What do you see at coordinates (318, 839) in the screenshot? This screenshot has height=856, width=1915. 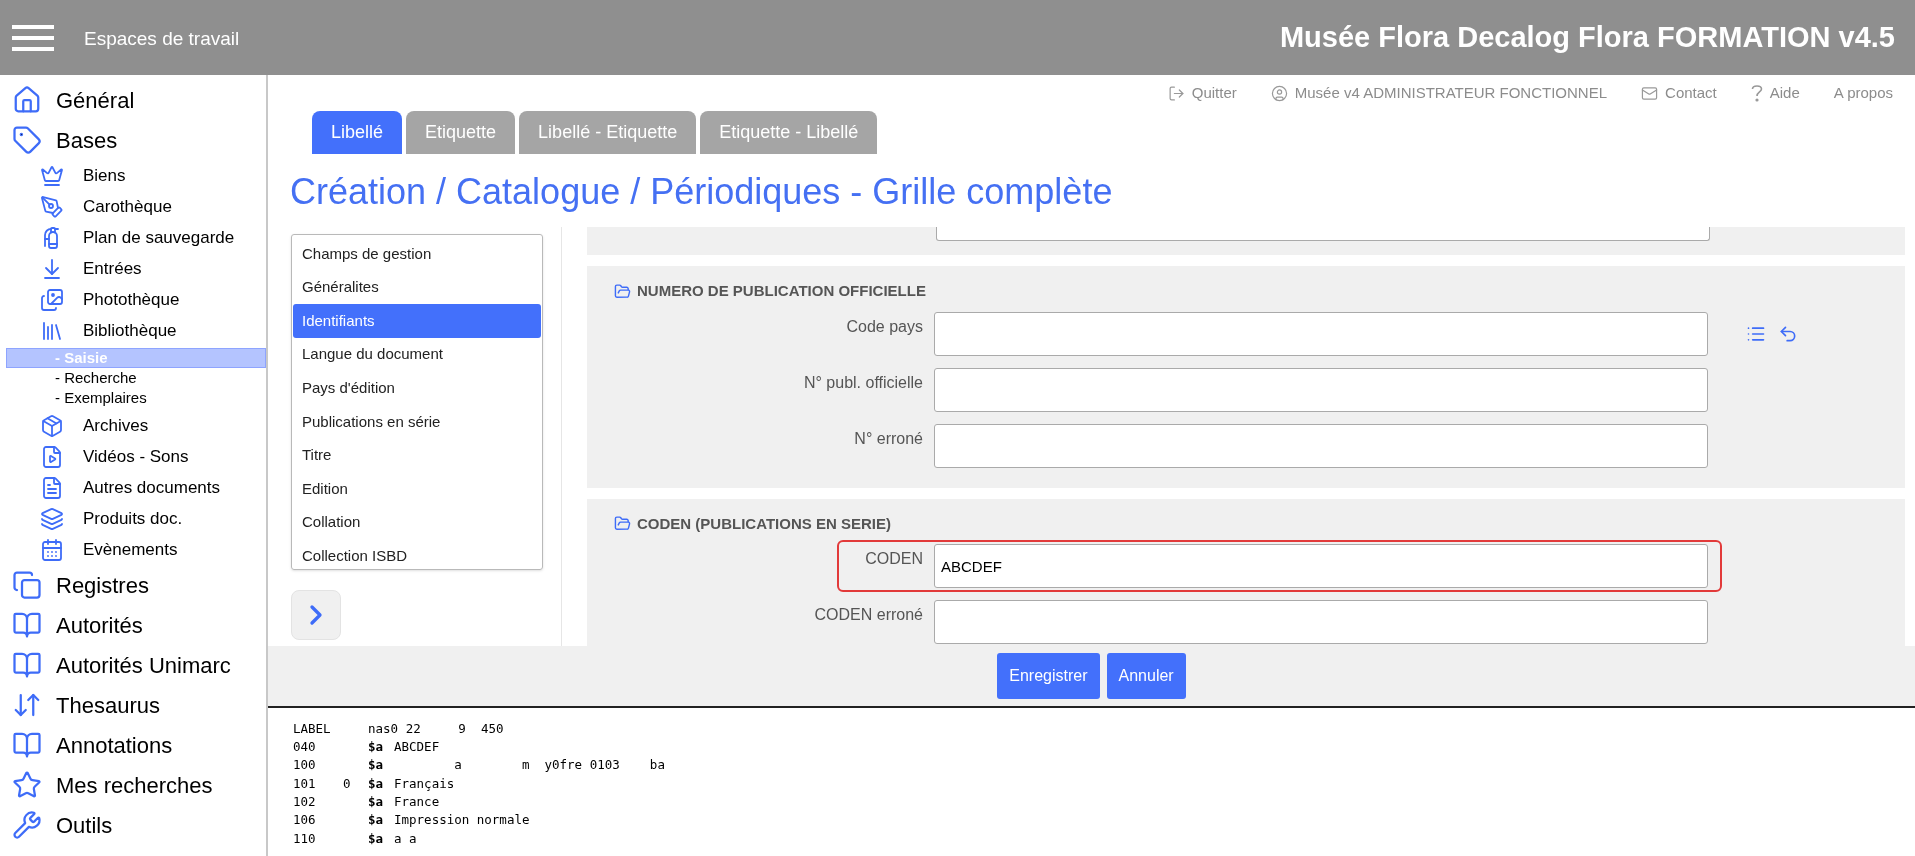 I see `record-tag: 110` at bounding box center [318, 839].